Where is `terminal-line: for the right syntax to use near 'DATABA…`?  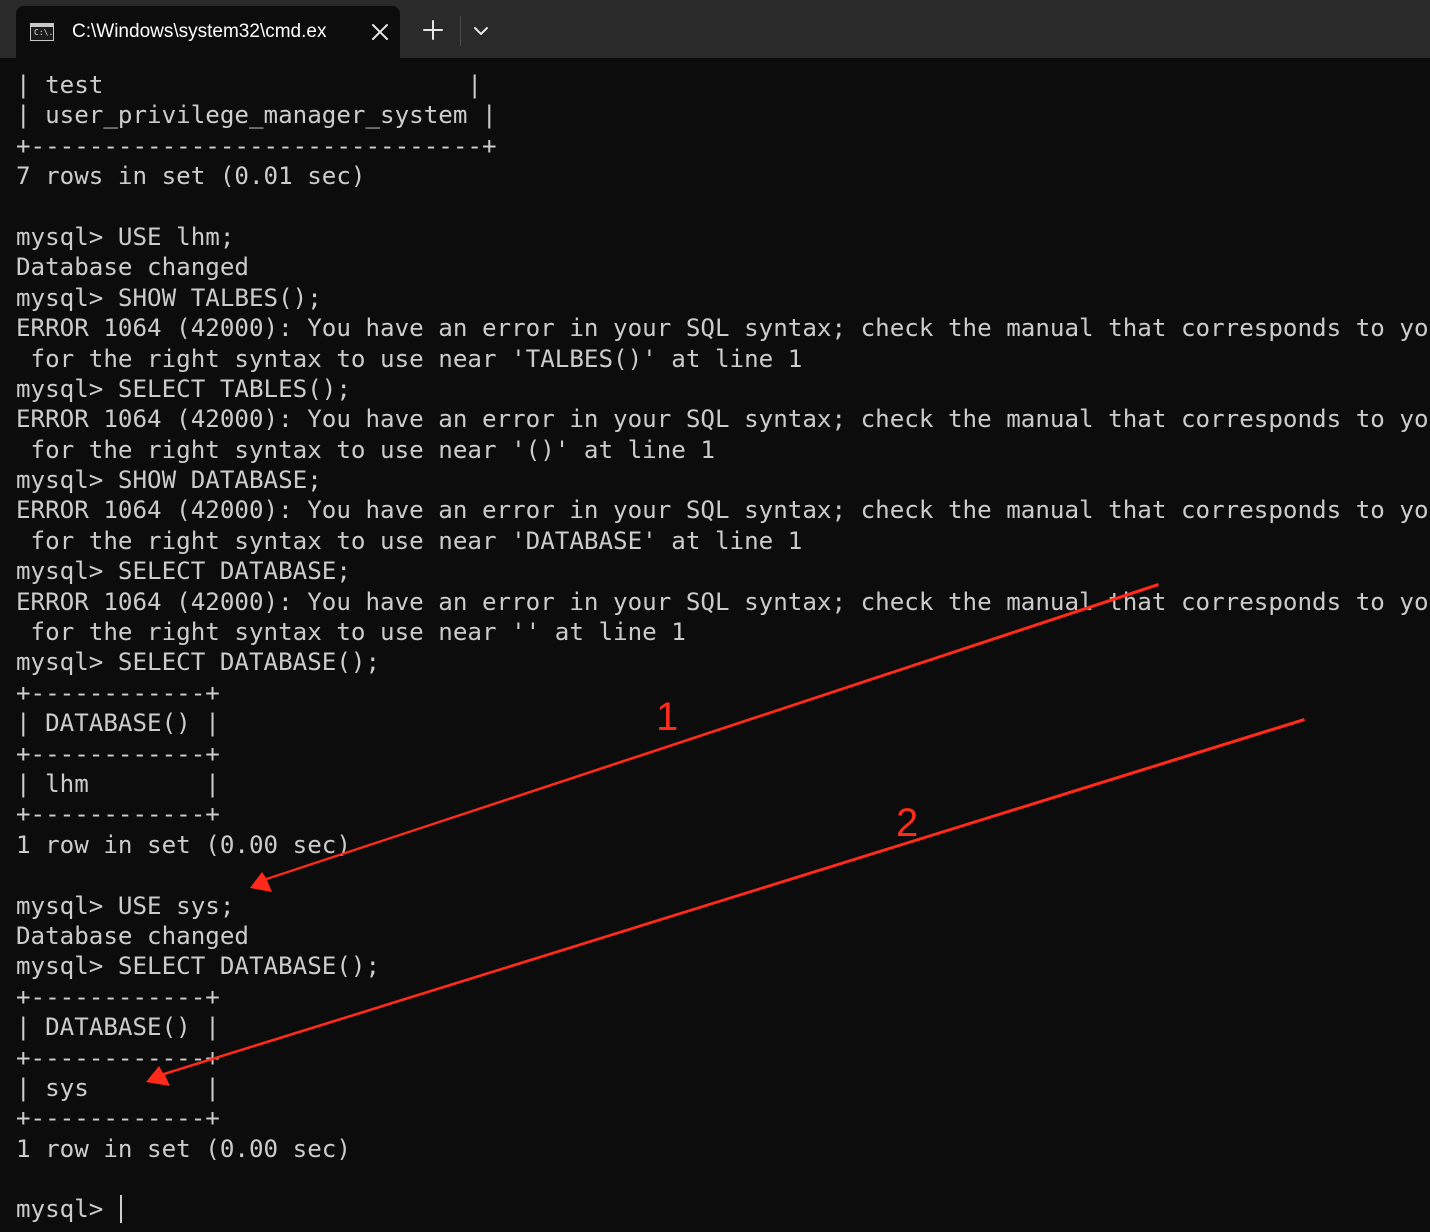
terminal-line: for the right syntax to use near 'DATABA… is located at coordinates (409, 540).